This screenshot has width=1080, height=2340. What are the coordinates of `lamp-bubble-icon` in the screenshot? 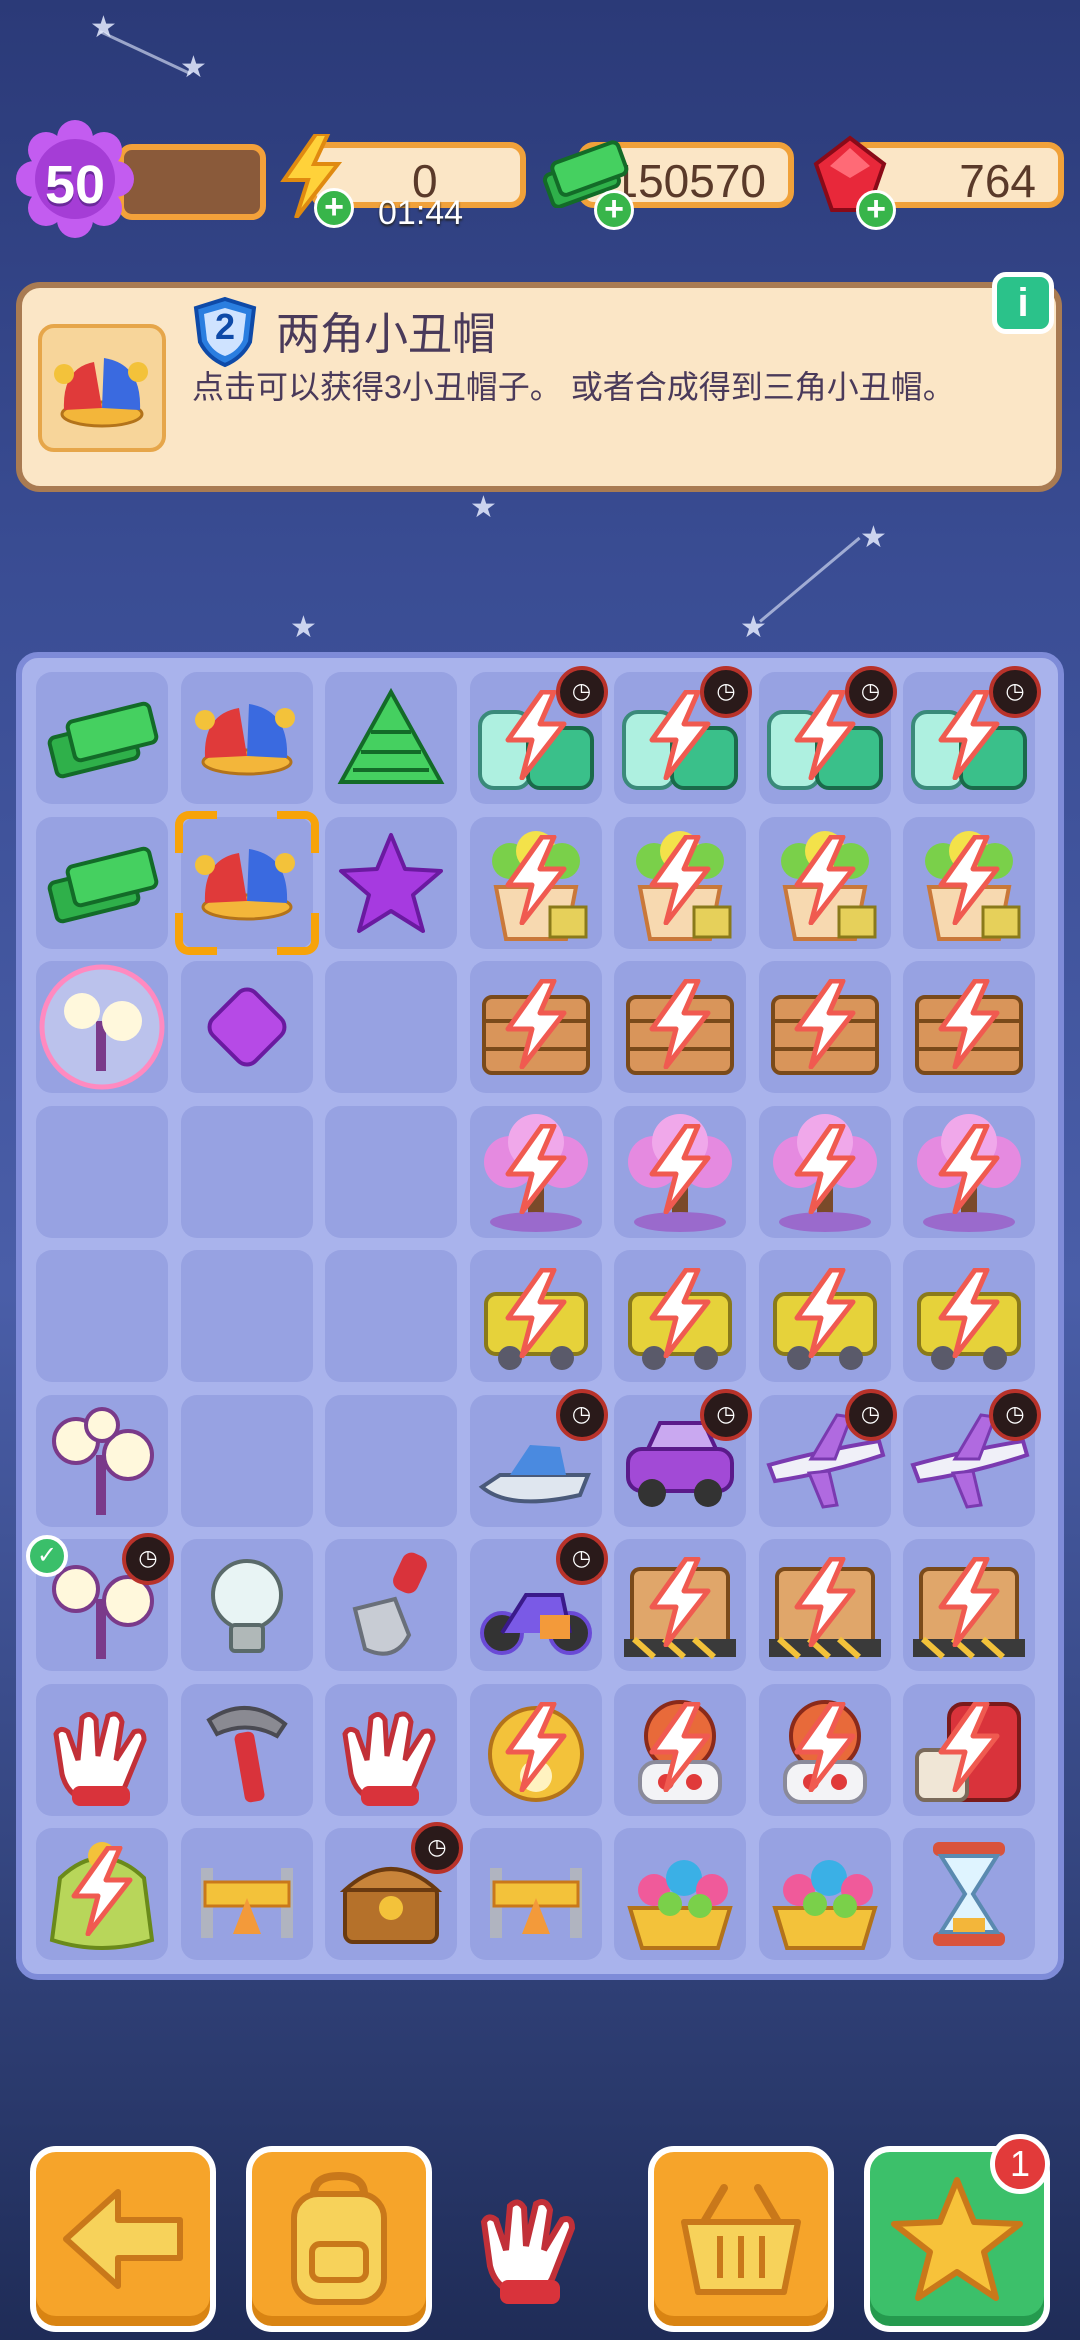 It's located at (102, 1027).